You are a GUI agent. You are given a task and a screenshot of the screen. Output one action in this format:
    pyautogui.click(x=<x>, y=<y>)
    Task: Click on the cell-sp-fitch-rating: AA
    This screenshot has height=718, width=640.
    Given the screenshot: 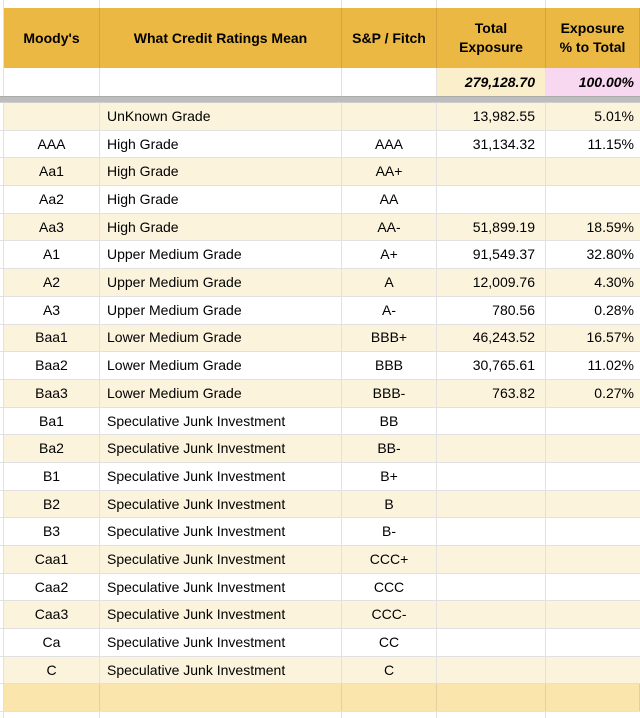 What is the action you would take?
    pyautogui.click(x=389, y=199)
    